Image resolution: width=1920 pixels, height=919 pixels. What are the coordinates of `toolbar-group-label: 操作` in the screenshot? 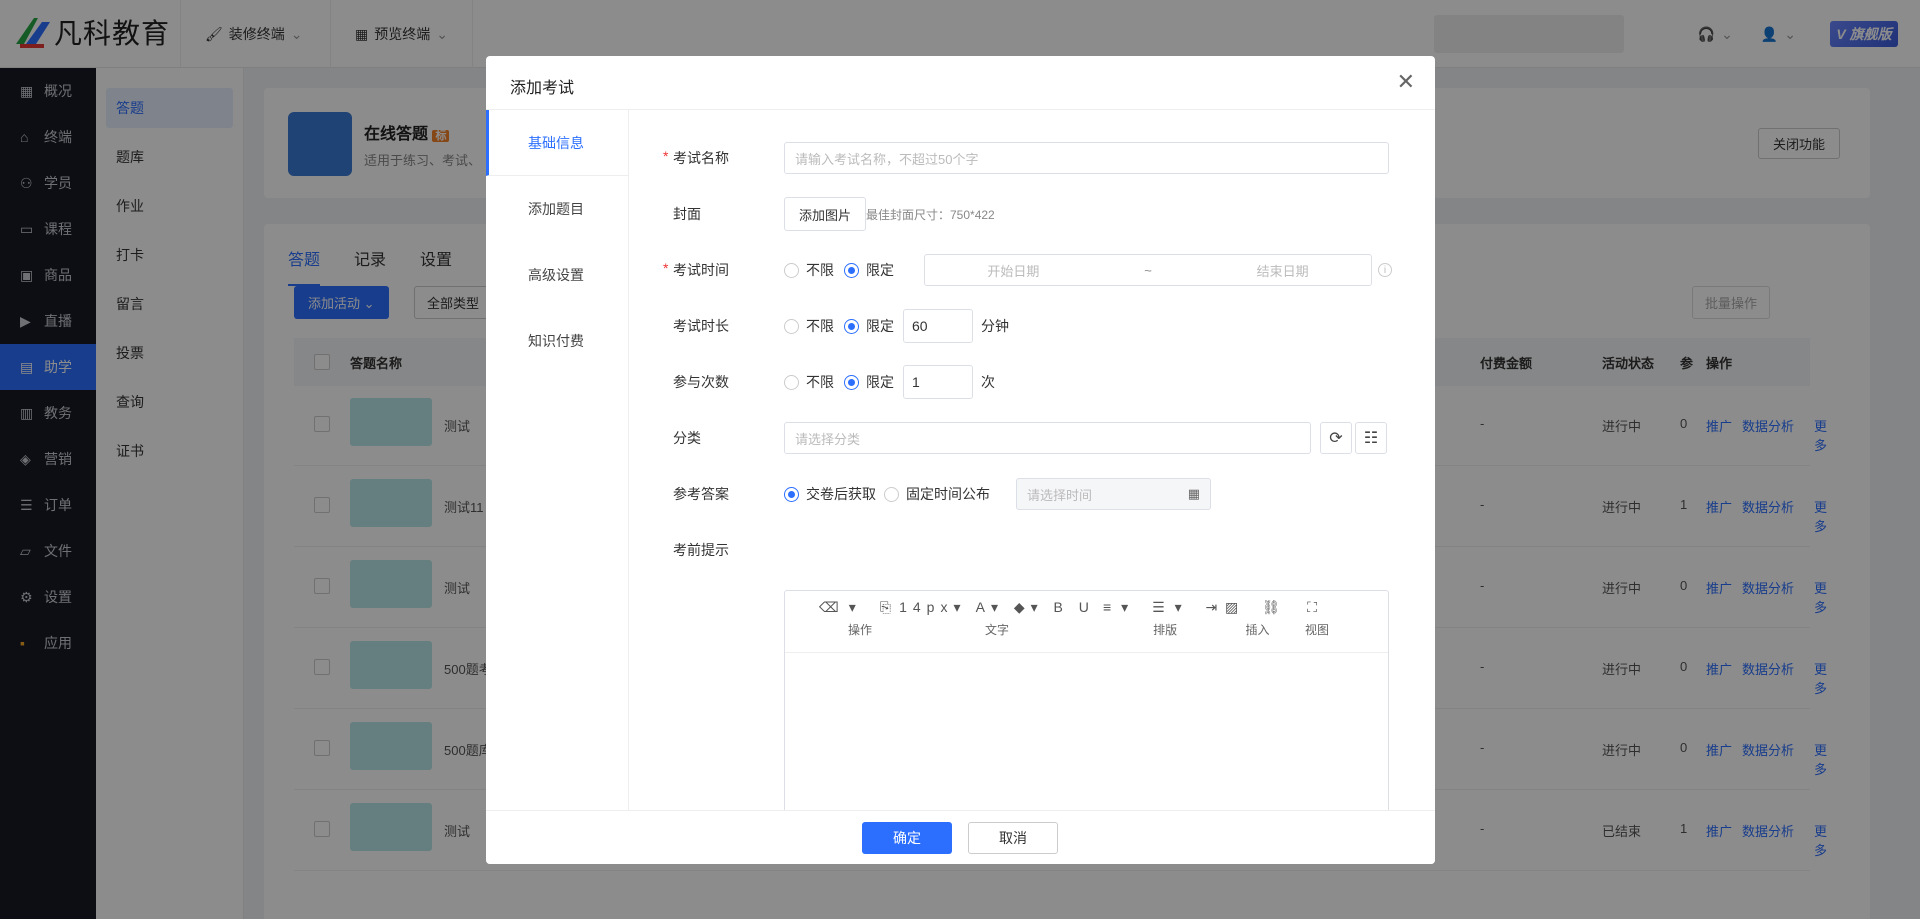 It's located at (859, 630).